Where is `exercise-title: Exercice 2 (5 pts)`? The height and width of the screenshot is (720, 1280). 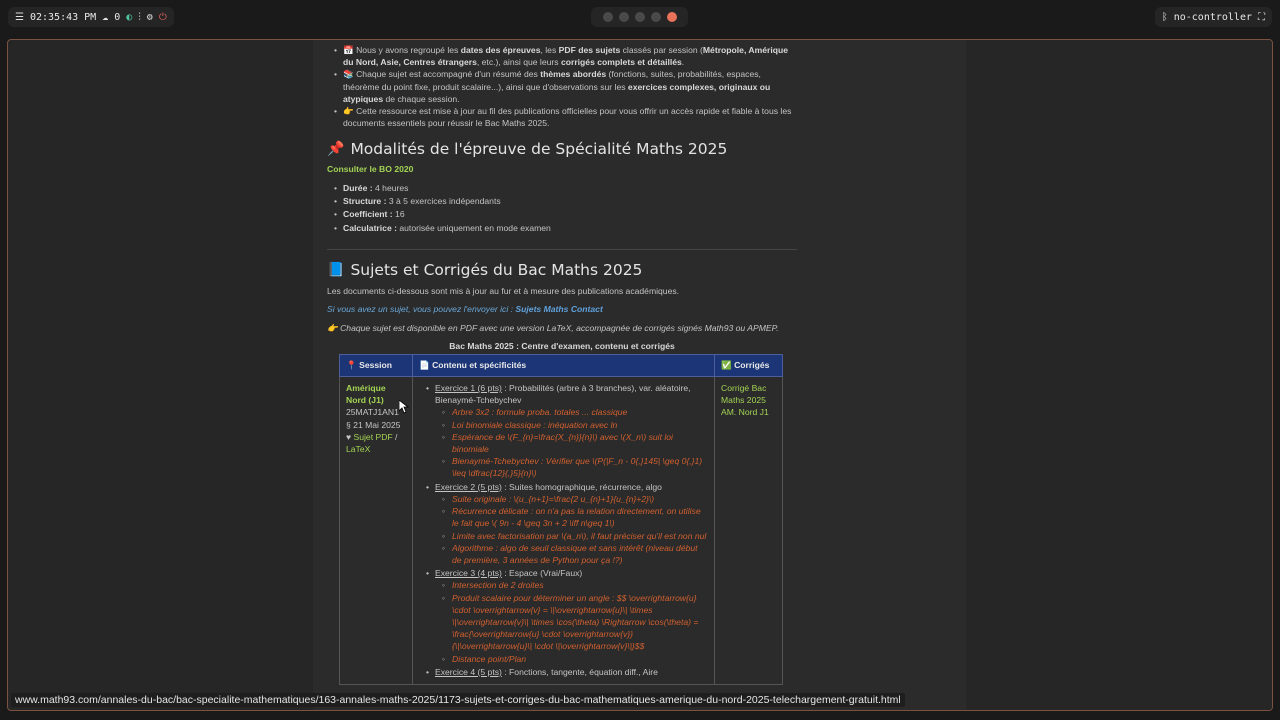
exercise-title: Exercice 2 (5 pts) is located at coordinates (468, 486).